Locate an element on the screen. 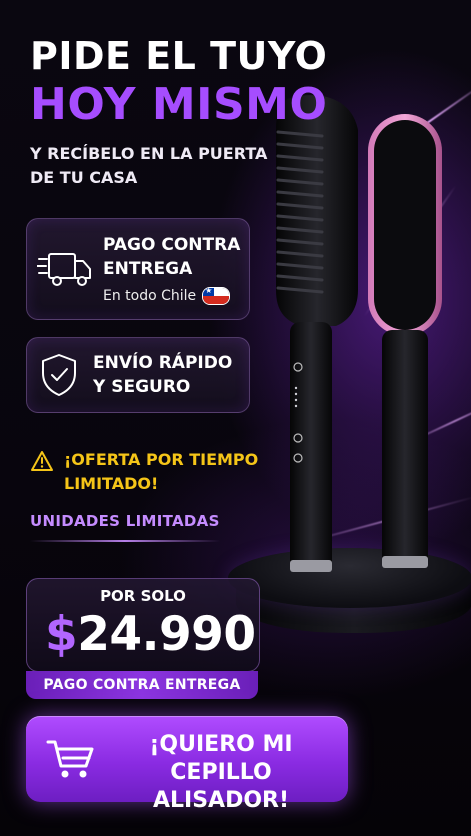 The height and width of the screenshot is (836, 471). shopping-cart-icon is located at coordinates (70, 759).